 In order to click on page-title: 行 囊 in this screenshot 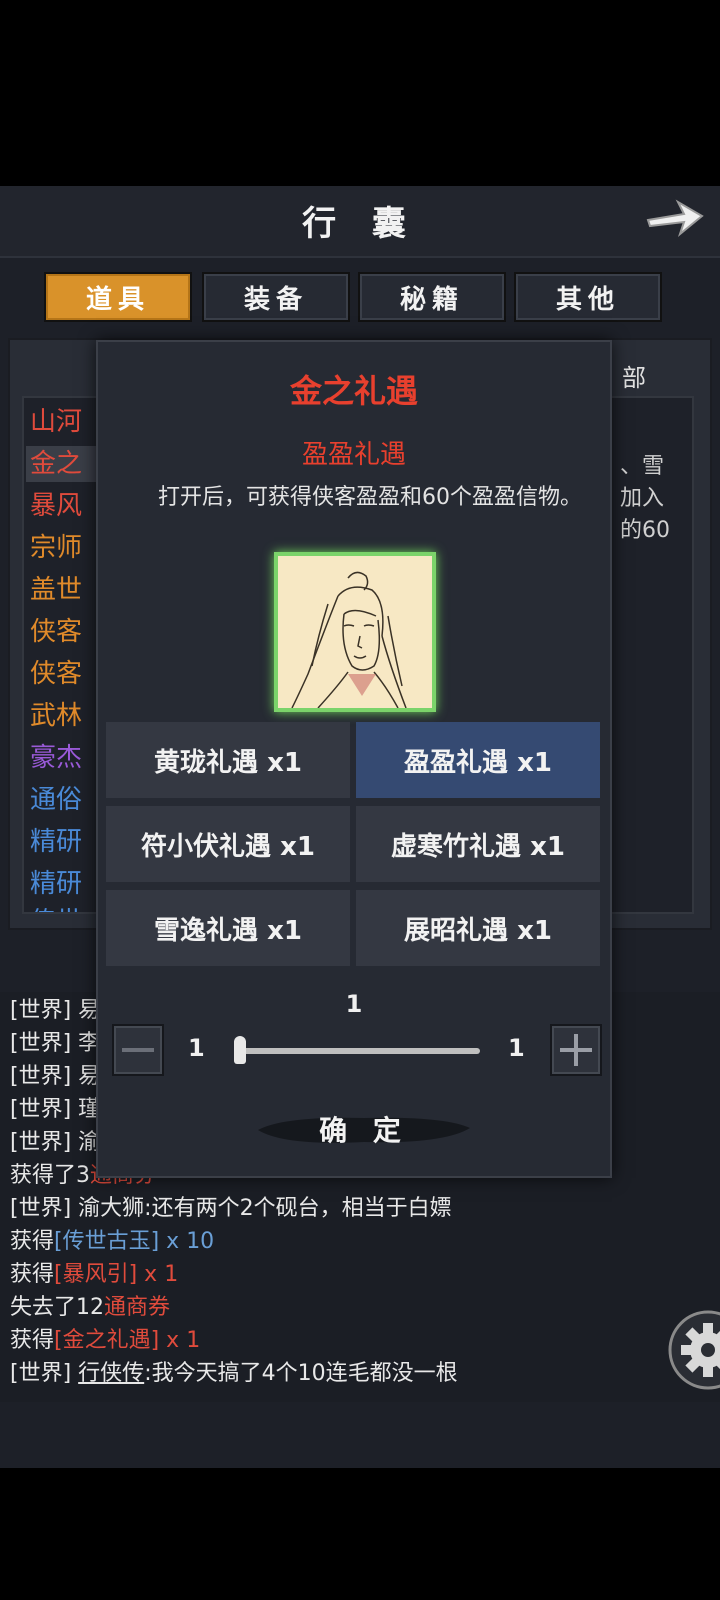, I will do `click(360, 224)`.